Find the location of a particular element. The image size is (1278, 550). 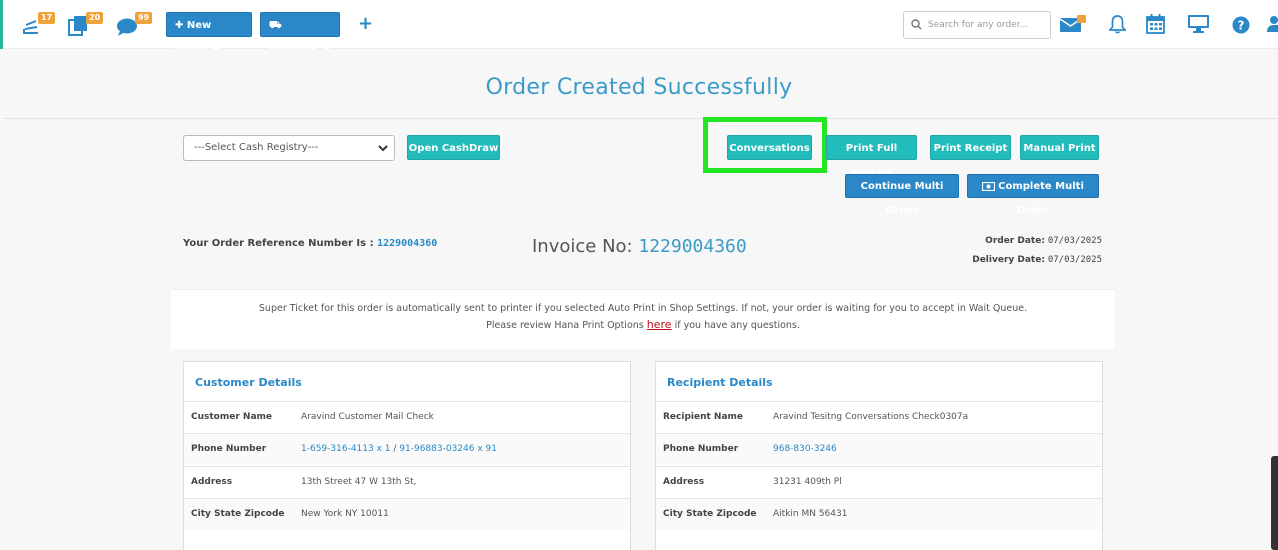

order-date: Order Date: 07/03/2025 is located at coordinates (1043, 241).